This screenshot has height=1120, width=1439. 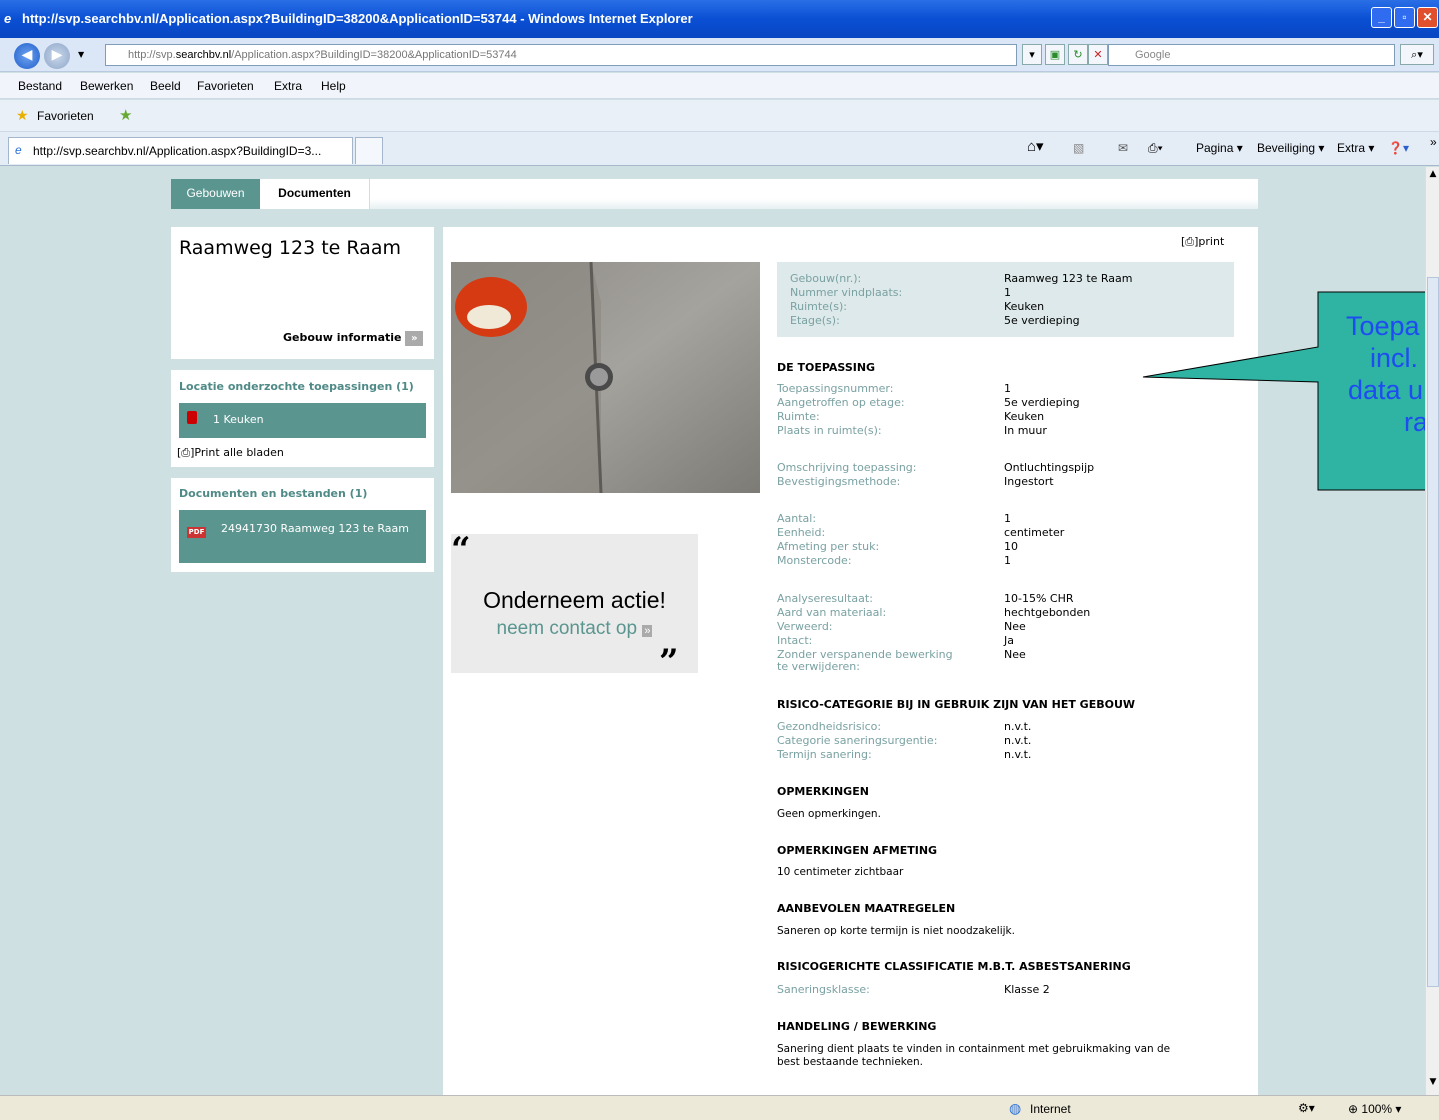 I want to click on scrollbar-thumb, so click(x=1433, y=632).